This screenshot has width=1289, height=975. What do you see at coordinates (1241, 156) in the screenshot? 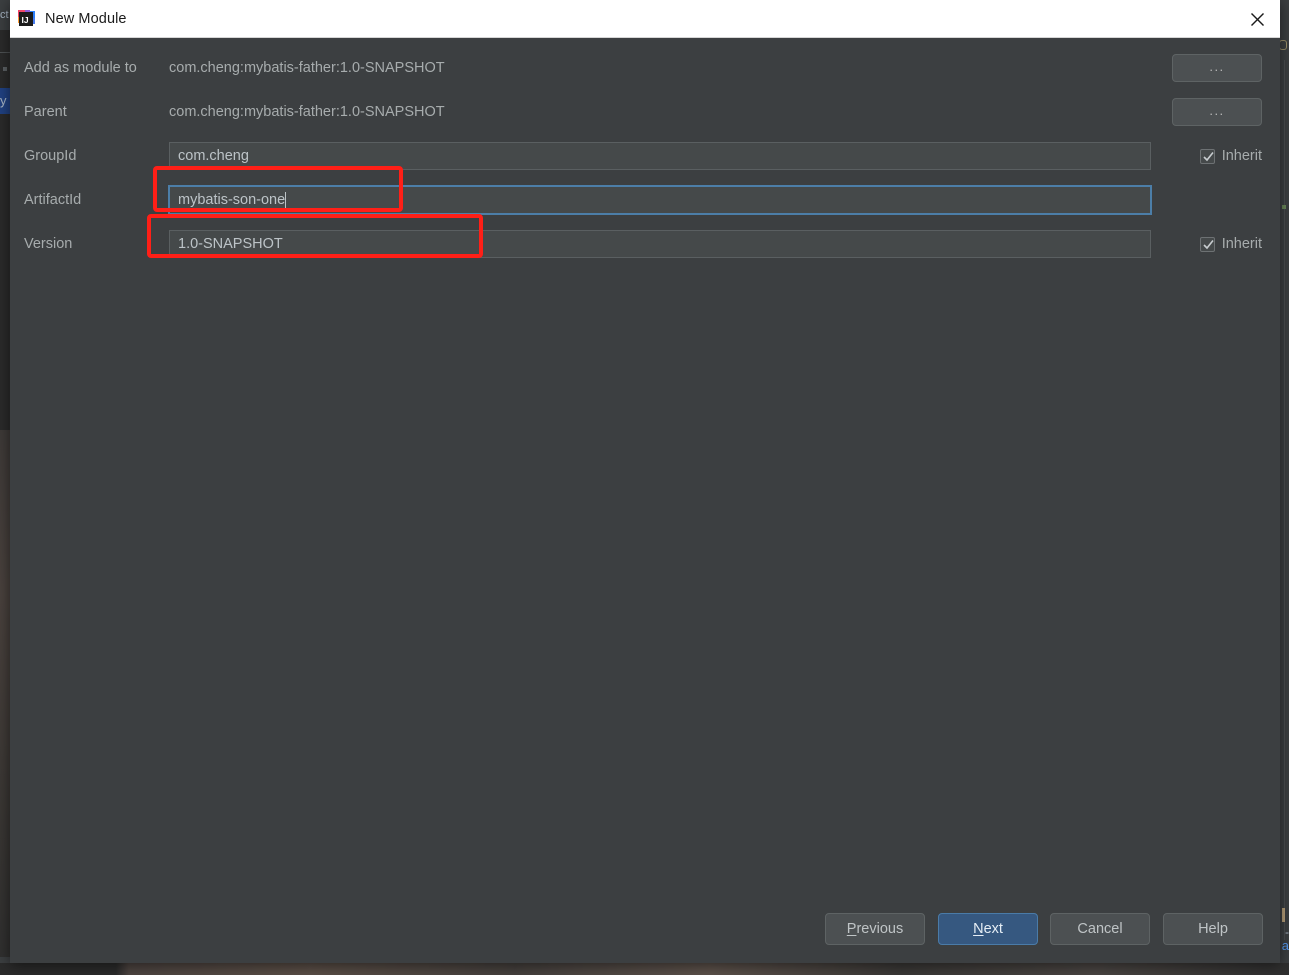
I see `groupid-inherit-label: Inherit` at bounding box center [1241, 156].